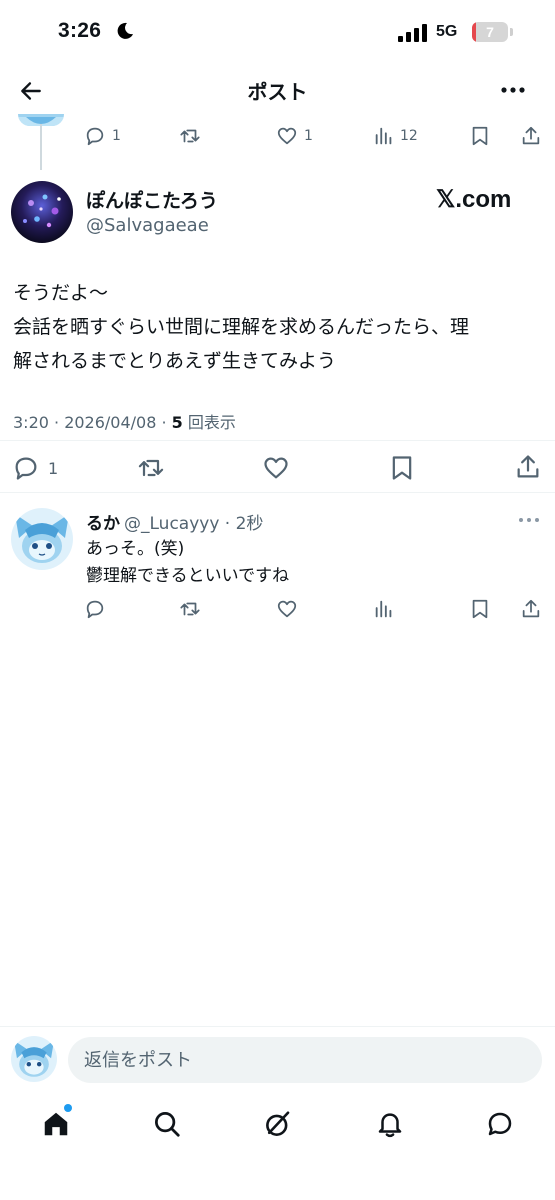 This screenshot has height=1200, width=555. What do you see at coordinates (34, 1059) in the screenshot?
I see `composer-avatar` at bounding box center [34, 1059].